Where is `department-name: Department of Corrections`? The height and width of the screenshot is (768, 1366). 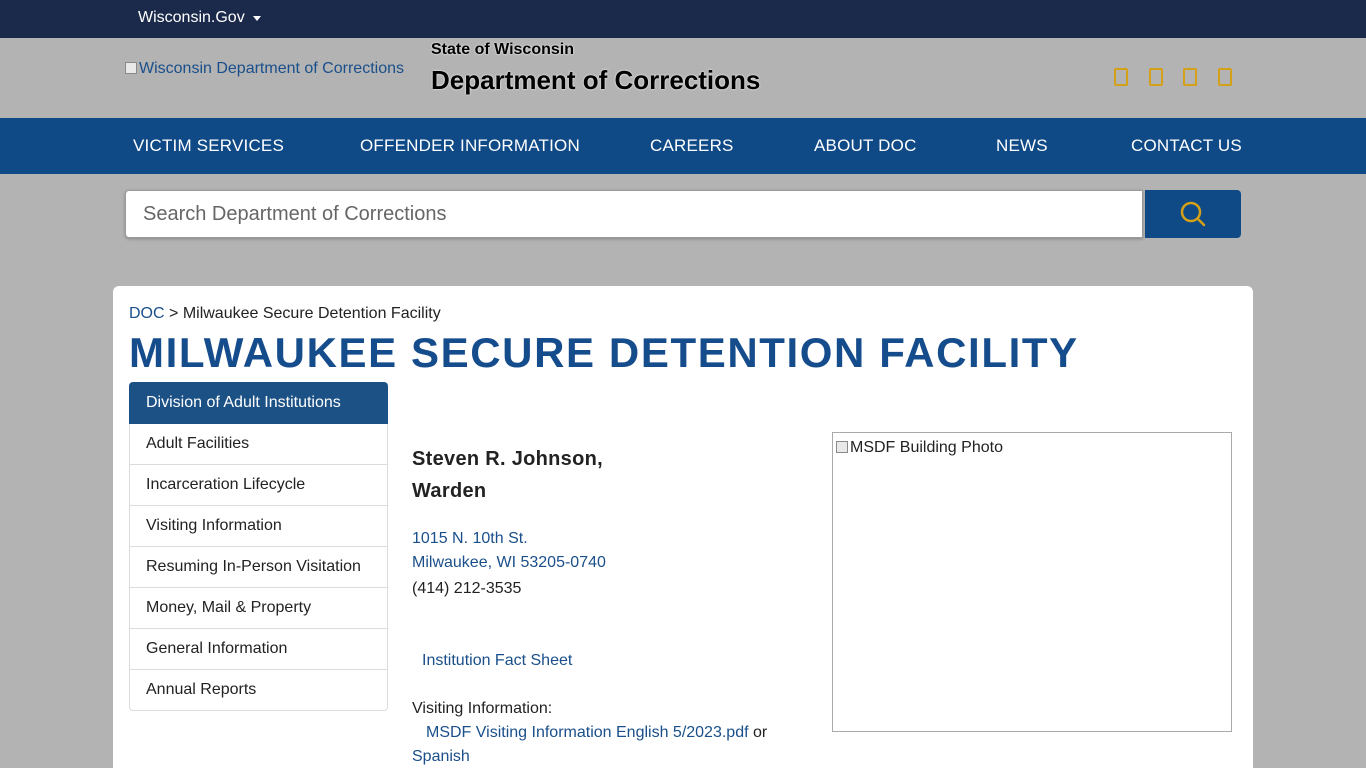
department-name: Department of Corrections is located at coordinates (596, 80).